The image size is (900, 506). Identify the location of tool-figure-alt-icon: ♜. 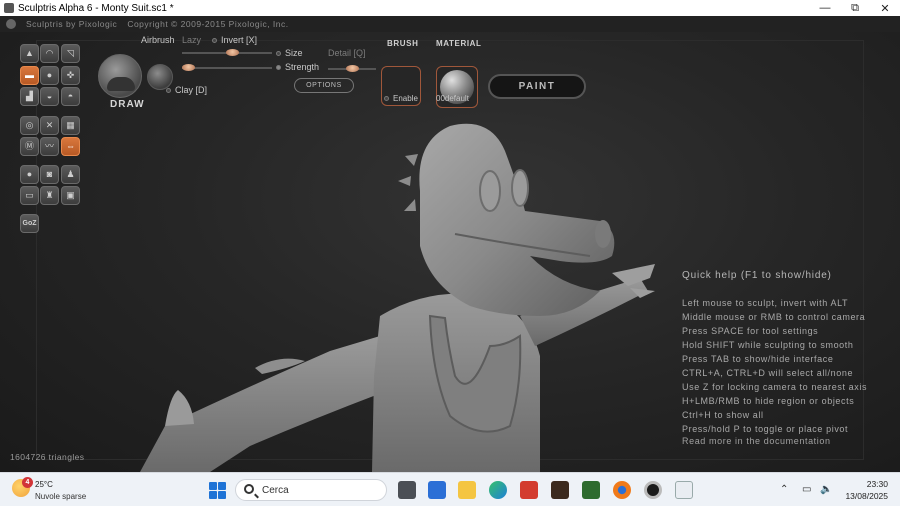
(49, 195).